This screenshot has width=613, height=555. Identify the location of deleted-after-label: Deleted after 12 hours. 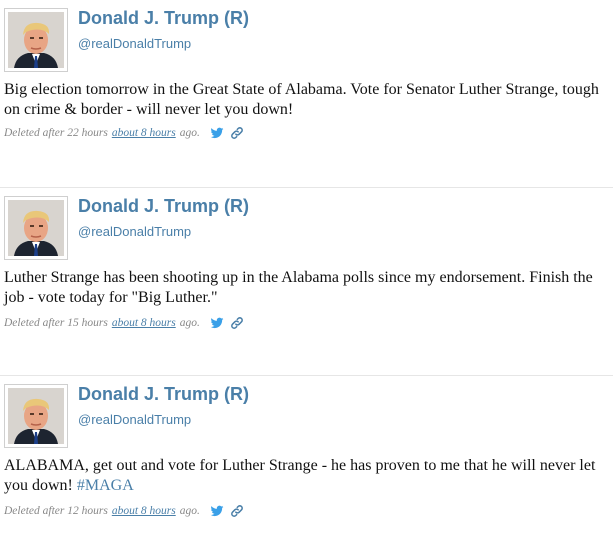
(56, 511).